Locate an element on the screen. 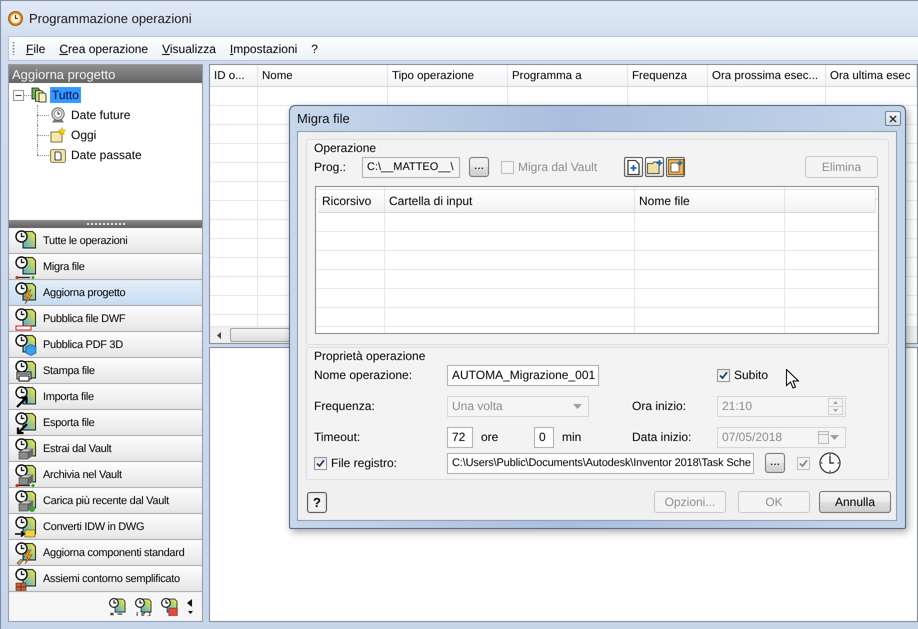  menu-item: Crea operazione is located at coordinates (104, 49).